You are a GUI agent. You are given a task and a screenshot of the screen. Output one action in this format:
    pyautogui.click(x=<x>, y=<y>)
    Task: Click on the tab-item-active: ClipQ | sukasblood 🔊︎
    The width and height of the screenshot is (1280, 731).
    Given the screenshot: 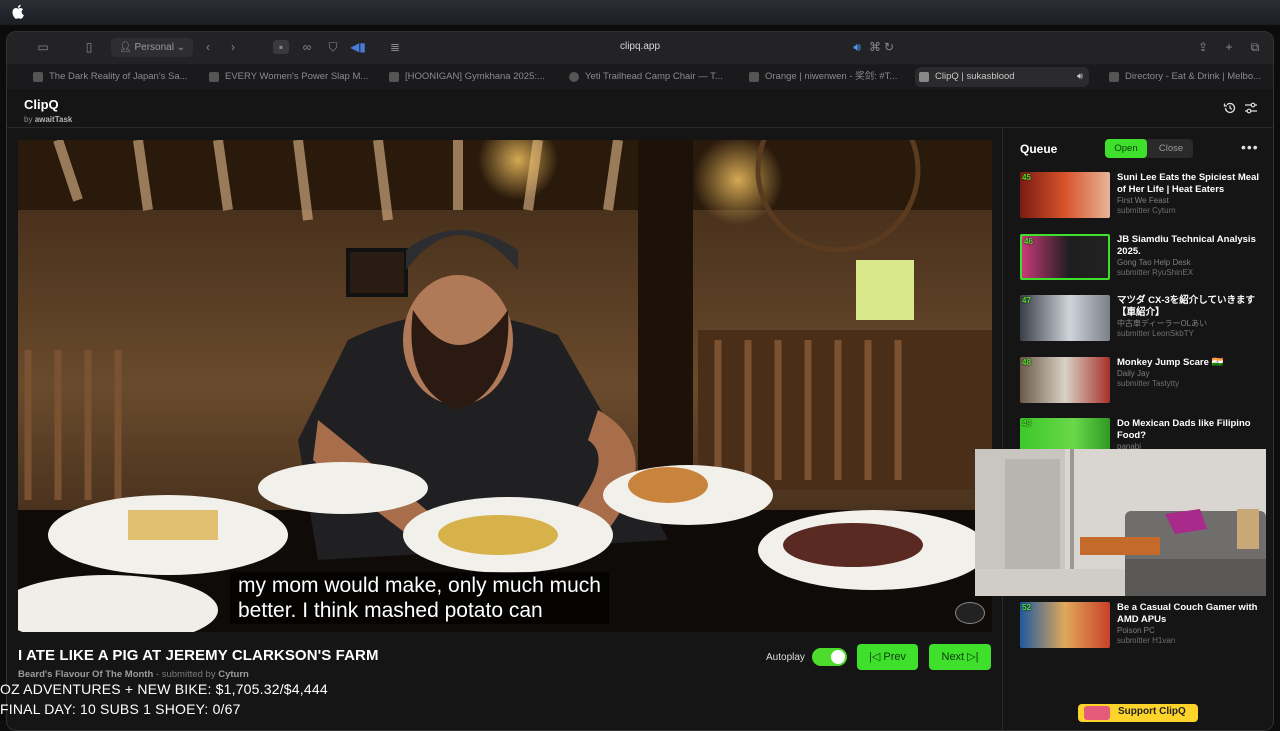 What is the action you would take?
    pyautogui.click(x=1002, y=77)
    